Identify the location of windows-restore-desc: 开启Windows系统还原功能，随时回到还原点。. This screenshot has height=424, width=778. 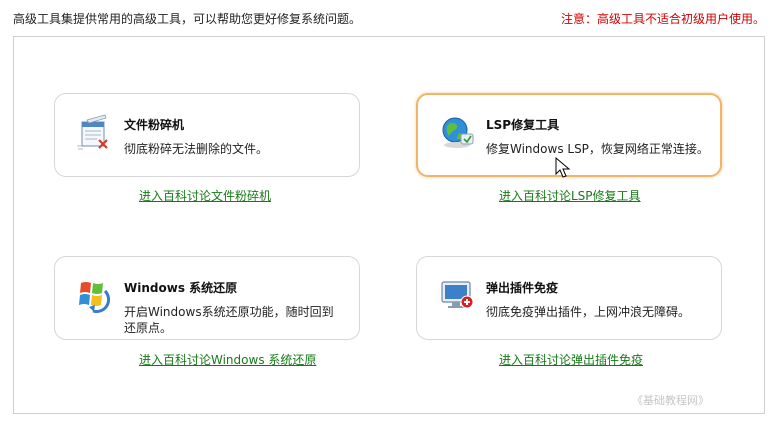
(229, 320).